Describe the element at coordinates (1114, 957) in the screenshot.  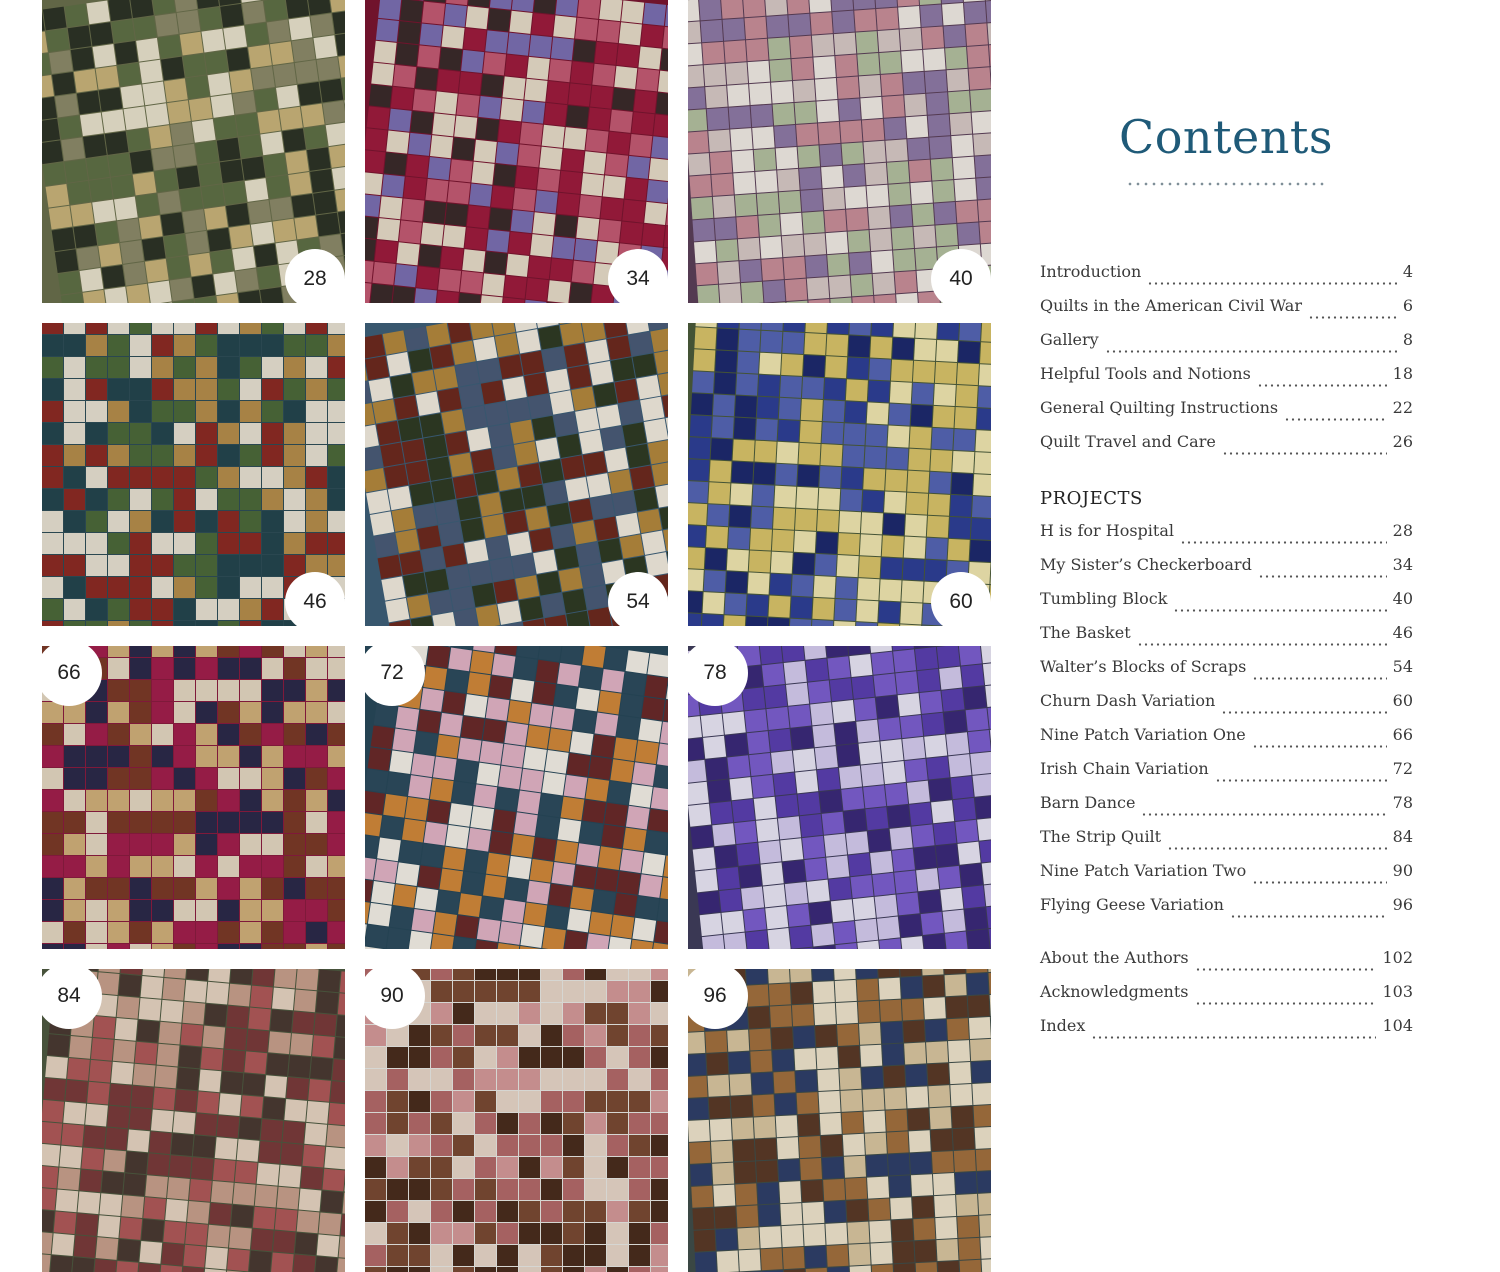
I see `toc-entry-title: About the Authors` at that location.